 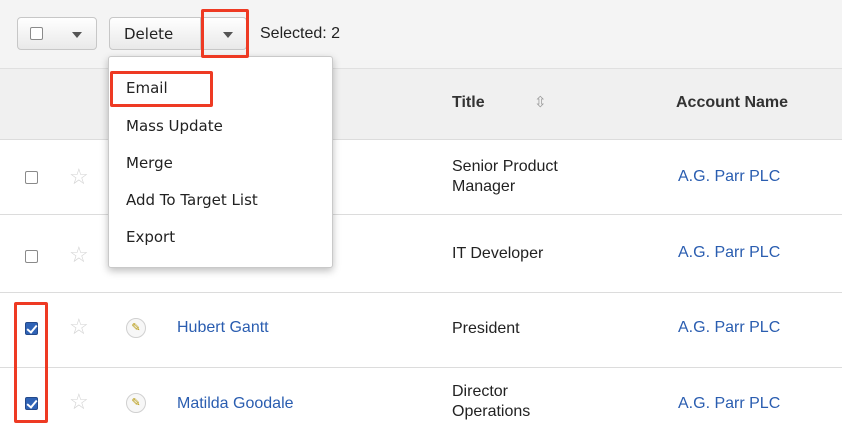 I want to click on row-title: IT Developer, so click(x=498, y=253).